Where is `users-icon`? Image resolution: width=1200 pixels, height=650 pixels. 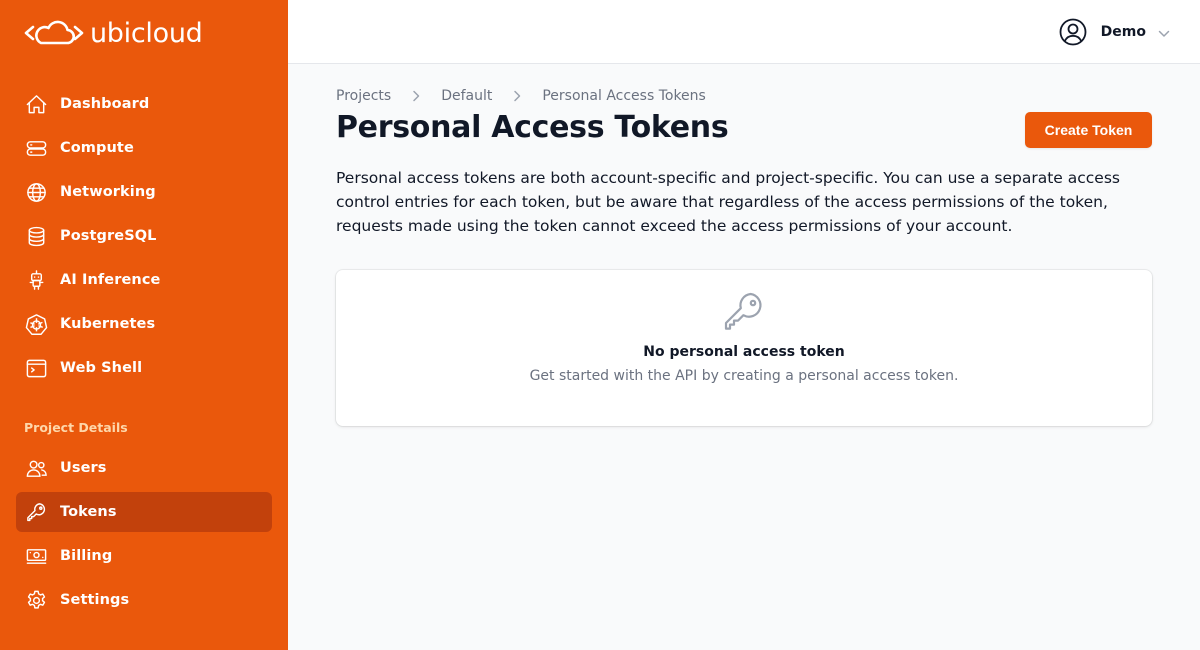 users-icon is located at coordinates (36, 468).